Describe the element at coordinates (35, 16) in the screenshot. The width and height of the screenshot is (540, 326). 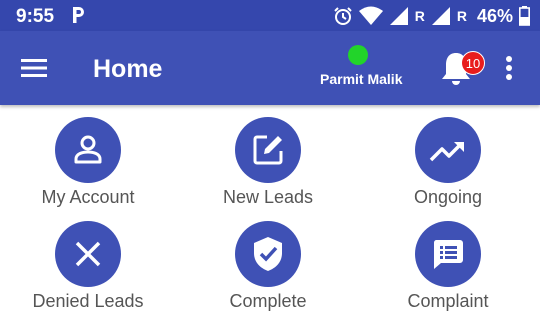
I see `status-time: 9:55` at that location.